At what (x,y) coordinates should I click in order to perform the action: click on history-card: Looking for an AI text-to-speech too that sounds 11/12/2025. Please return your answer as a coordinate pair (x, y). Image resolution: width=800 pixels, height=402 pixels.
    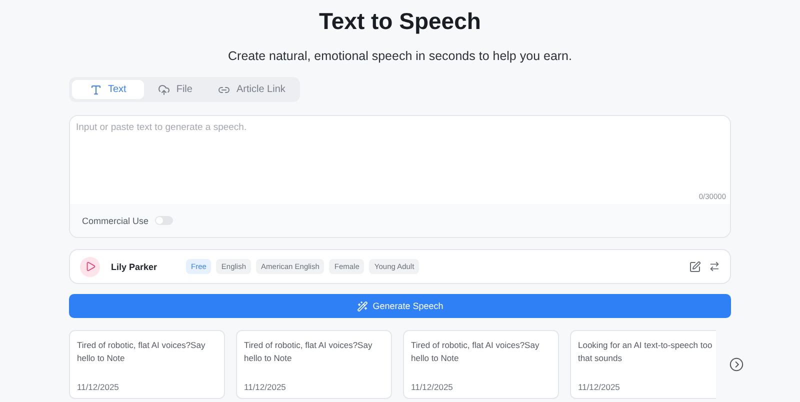
    Looking at the image, I should click on (643, 364).